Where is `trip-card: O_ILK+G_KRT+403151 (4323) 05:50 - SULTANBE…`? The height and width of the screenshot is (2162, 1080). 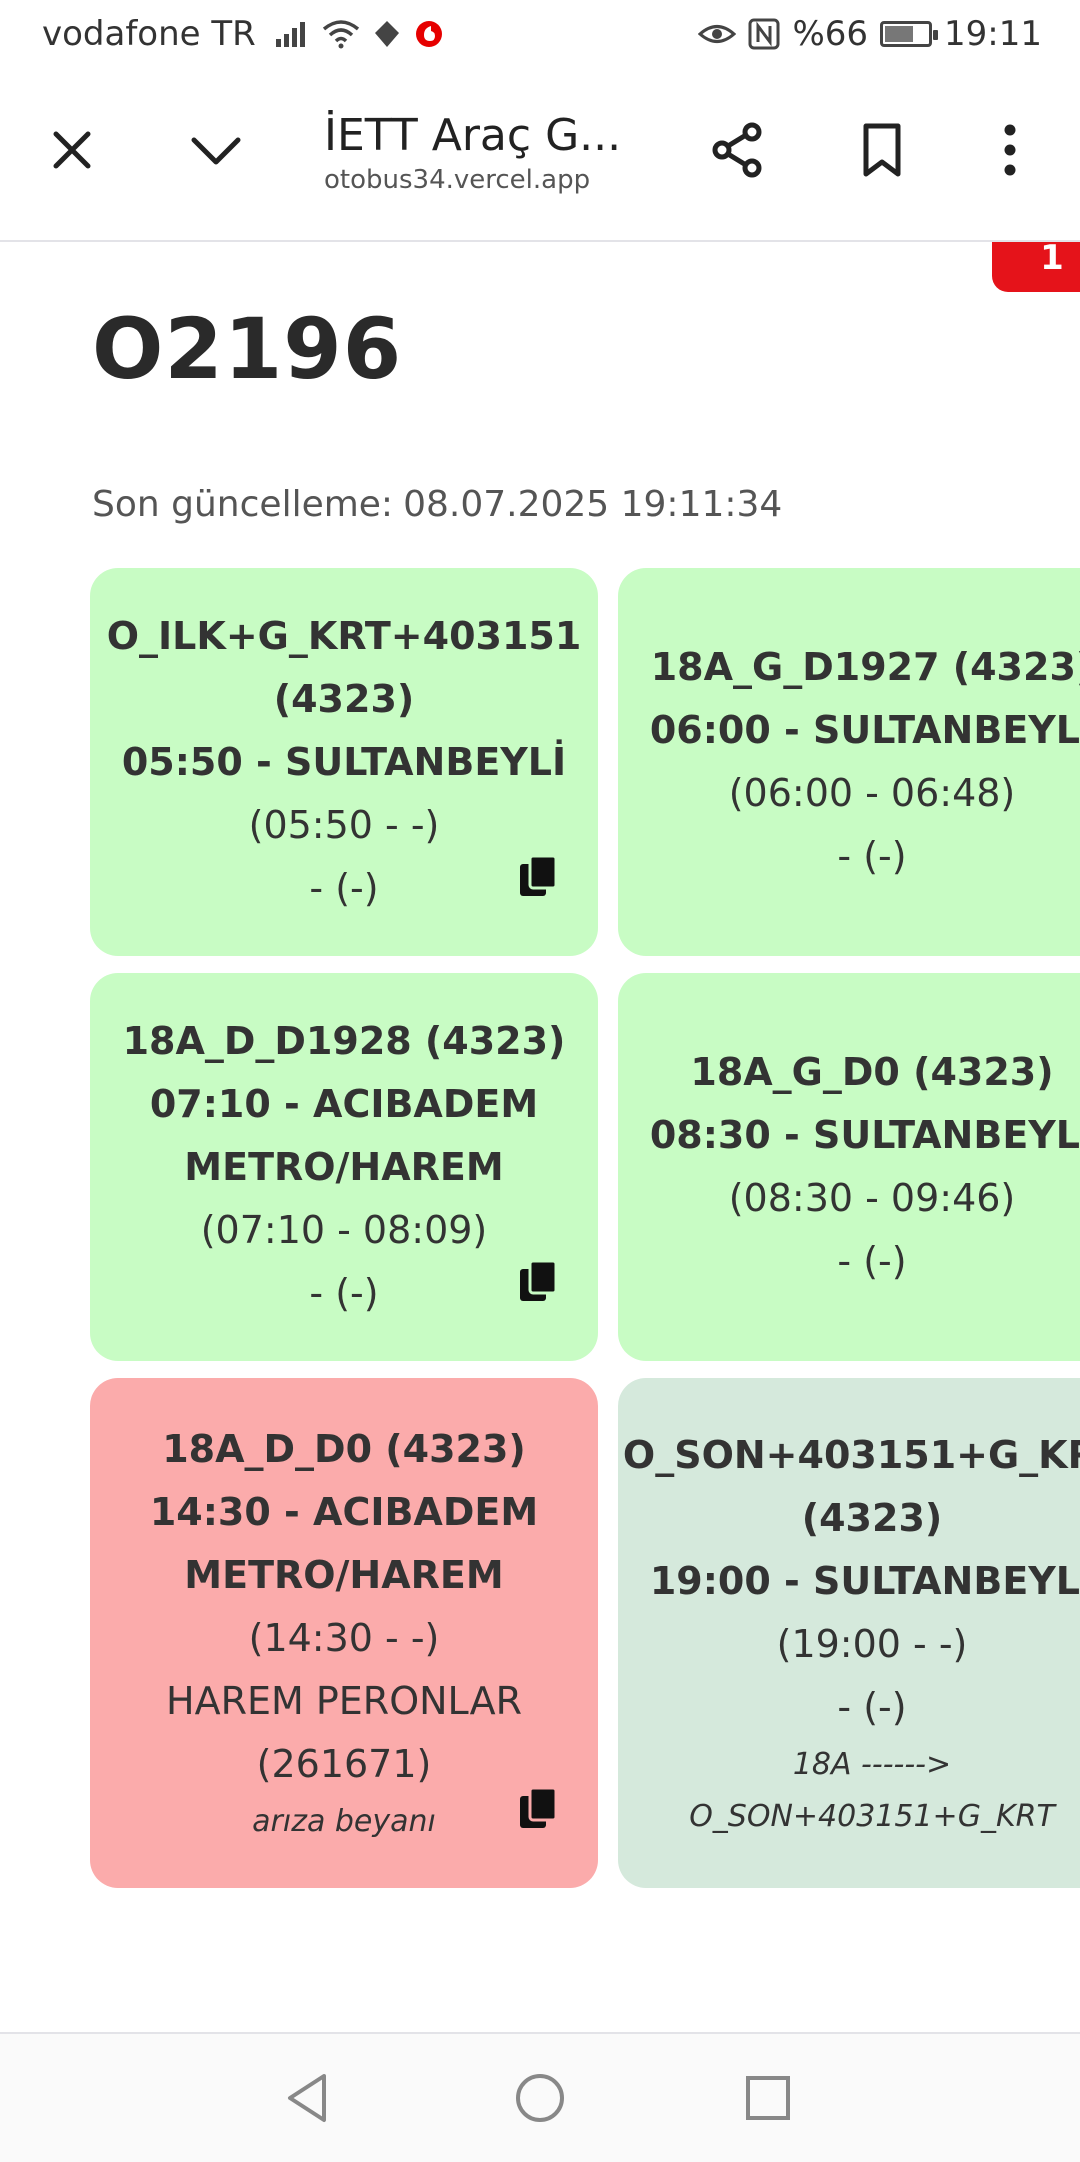
trip-card: O_ILK+G_KRT+403151 (4323) 05:50 - SULTANBE… is located at coordinates (344, 762).